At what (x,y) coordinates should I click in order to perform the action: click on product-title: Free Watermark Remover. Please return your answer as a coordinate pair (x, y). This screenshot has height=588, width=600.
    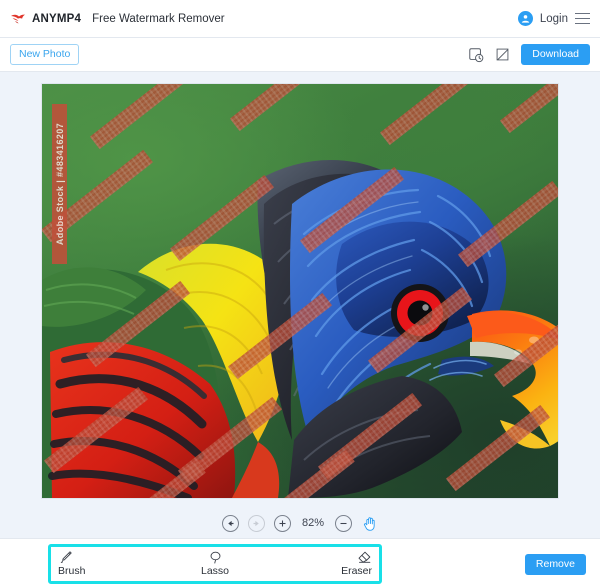
    Looking at the image, I should click on (158, 18).